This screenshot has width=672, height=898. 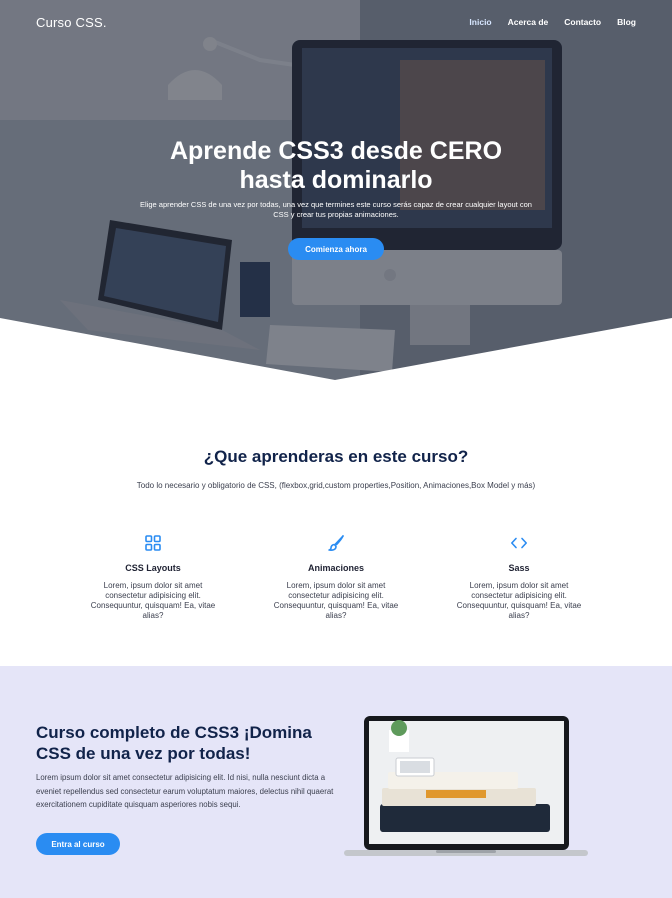 I want to click on feature-title: Animaciones, so click(x=336, y=568).